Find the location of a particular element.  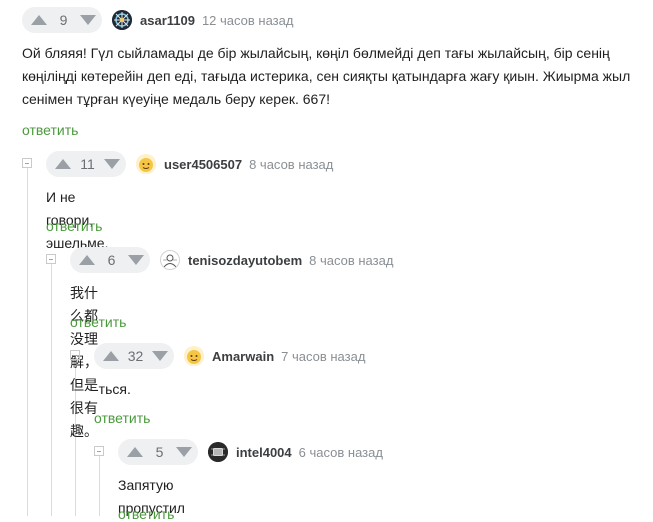

line-avatar-icon is located at coordinates (170, 261).